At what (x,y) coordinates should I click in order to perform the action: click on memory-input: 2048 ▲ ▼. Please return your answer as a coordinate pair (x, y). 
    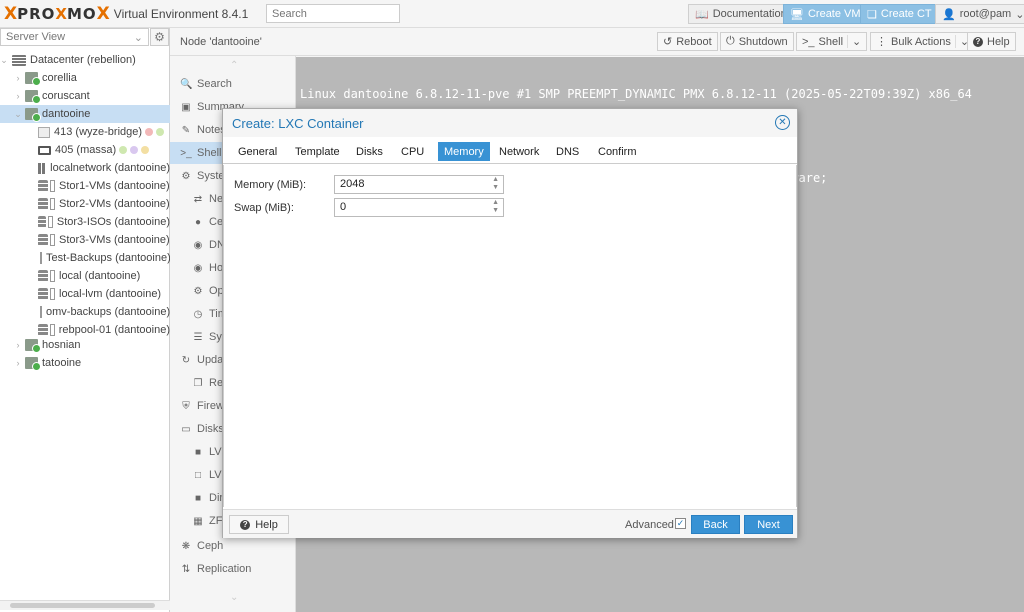
    Looking at the image, I should click on (419, 184).